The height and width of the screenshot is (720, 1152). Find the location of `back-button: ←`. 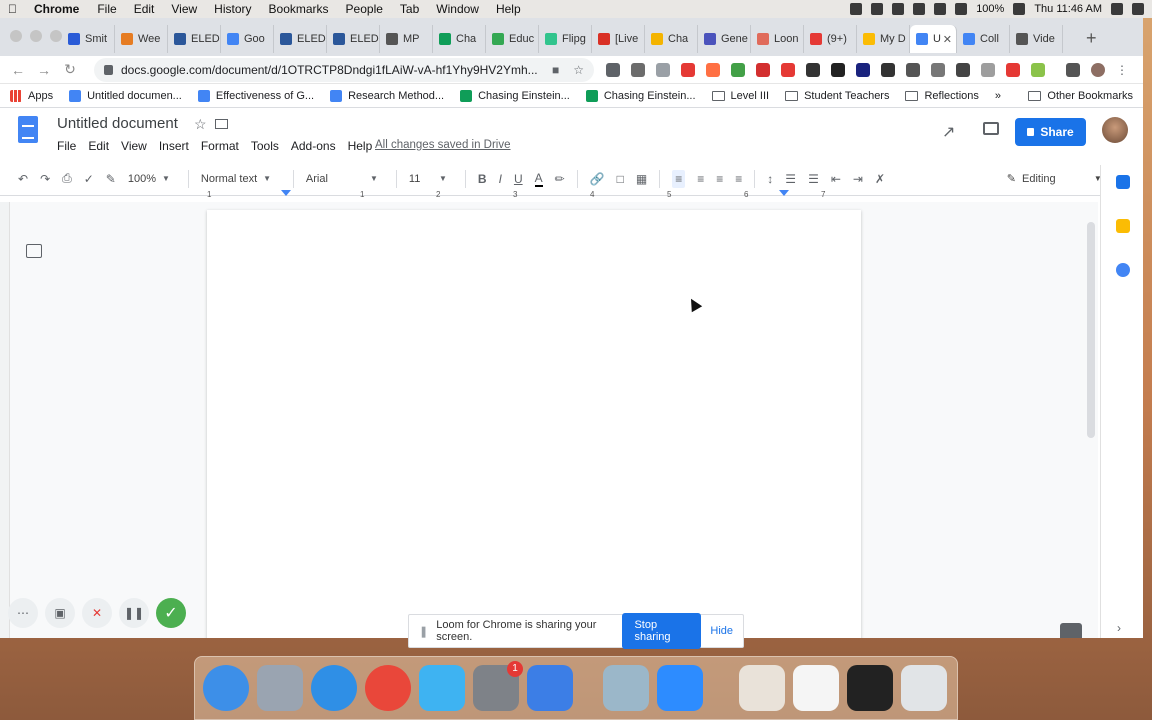

back-button: ← is located at coordinates (18, 70).